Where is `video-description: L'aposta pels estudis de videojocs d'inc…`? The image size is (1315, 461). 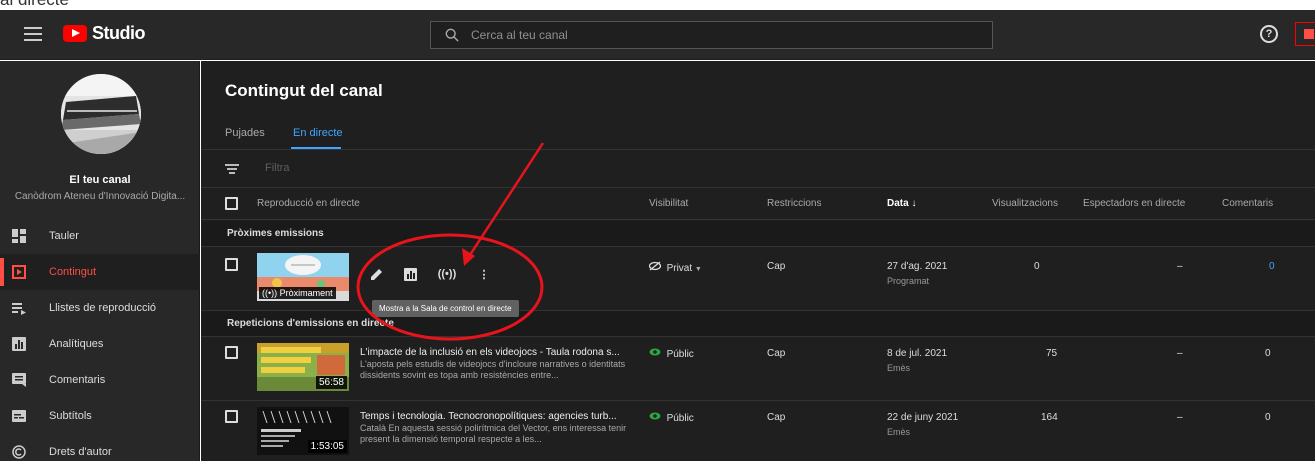
video-description: L'aposta pels estudis de videojocs d'inc… is located at coordinates (493, 369).